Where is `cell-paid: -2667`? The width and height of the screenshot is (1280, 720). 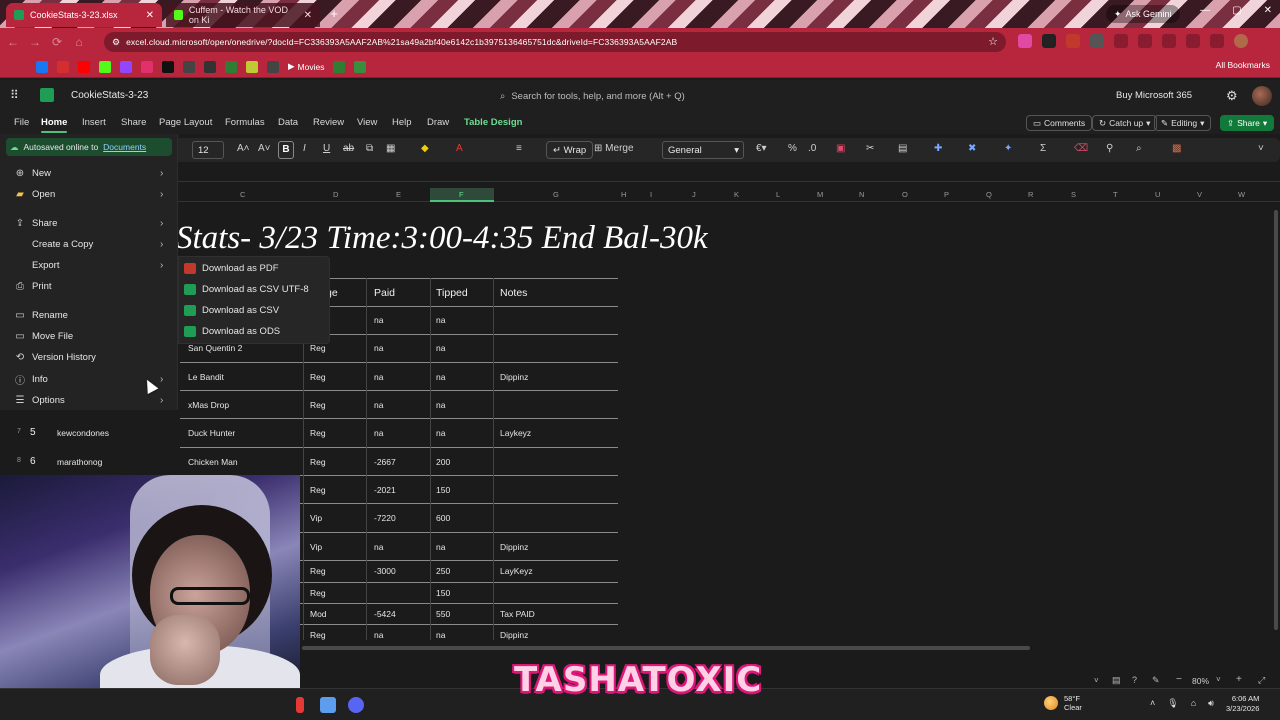 cell-paid: -2667 is located at coordinates (385, 462).